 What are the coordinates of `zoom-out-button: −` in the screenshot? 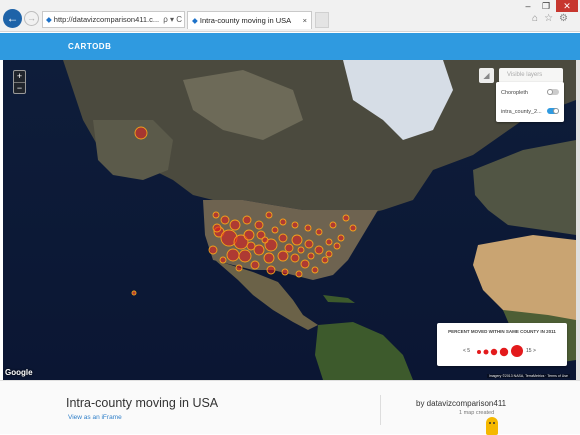 It's located at (19, 87).